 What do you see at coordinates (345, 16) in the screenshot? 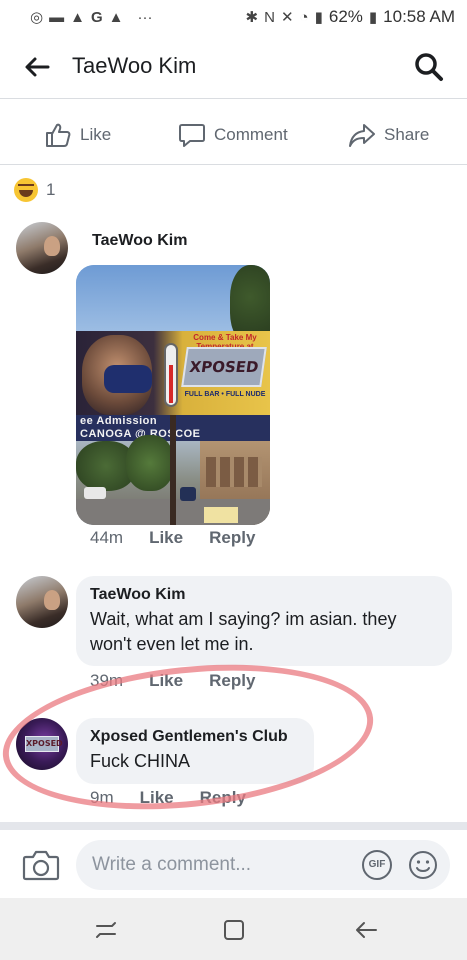
I see `battery-percent: 62%` at bounding box center [345, 16].